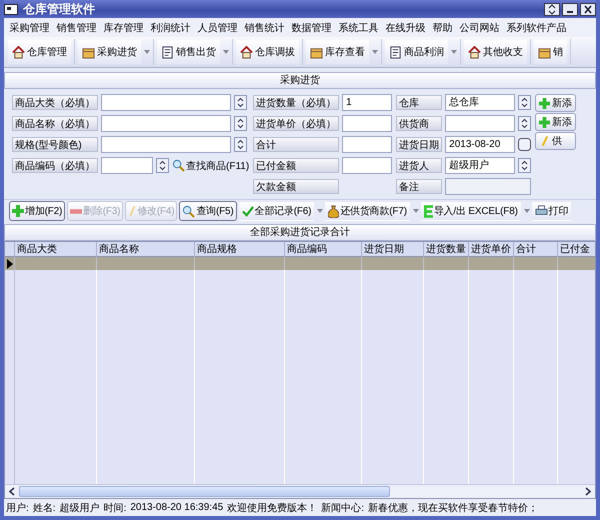  What do you see at coordinates (470, 211) in the screenshot?
I see `action-button: 导入/出 EXCEL(F8)` at bounding box center [470, 211].